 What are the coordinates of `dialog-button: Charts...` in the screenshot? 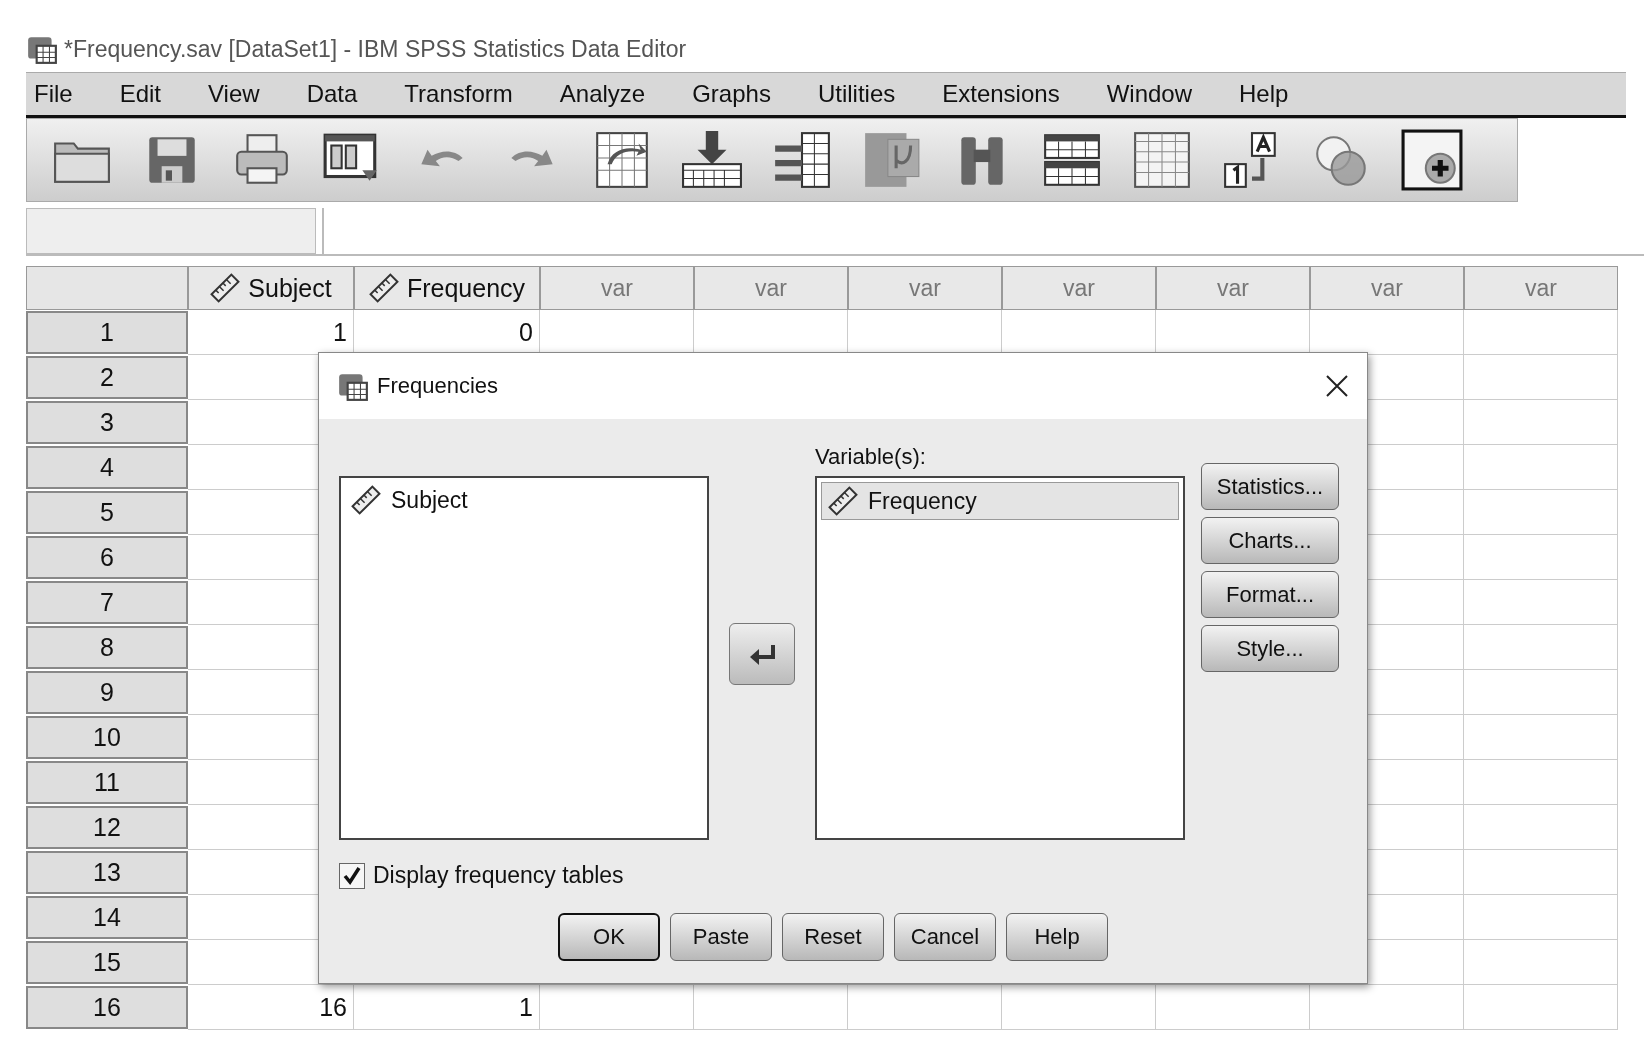 It's located at (1270, 540).